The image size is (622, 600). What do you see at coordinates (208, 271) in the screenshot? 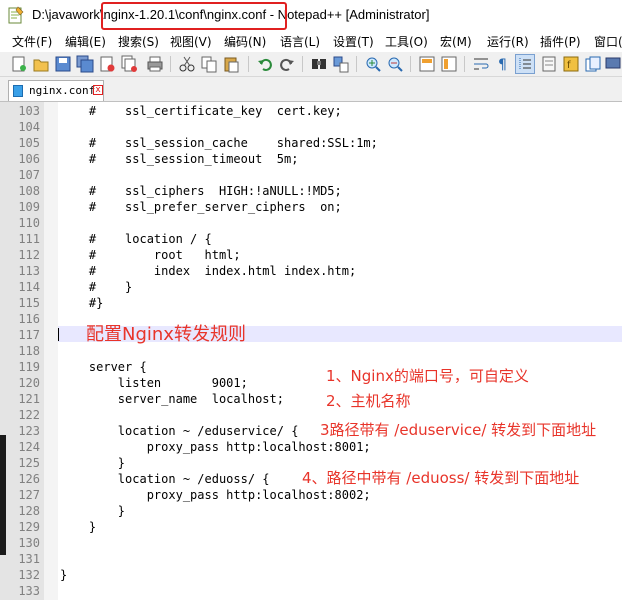
I see `code-line: # index index.html index.htm;` at bounding box center [208, 271].